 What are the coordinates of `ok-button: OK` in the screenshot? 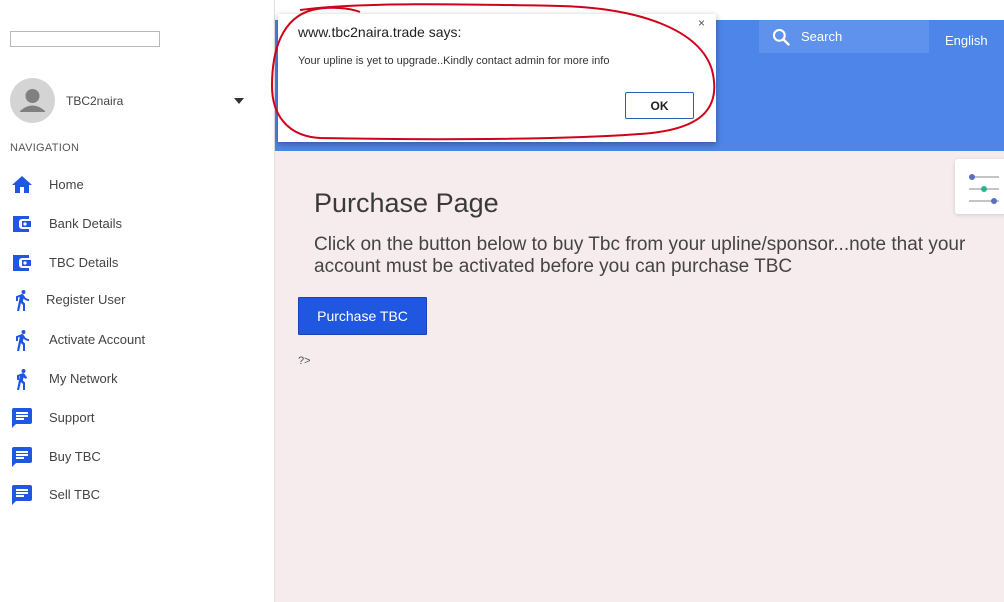 It's located at (659, 105).